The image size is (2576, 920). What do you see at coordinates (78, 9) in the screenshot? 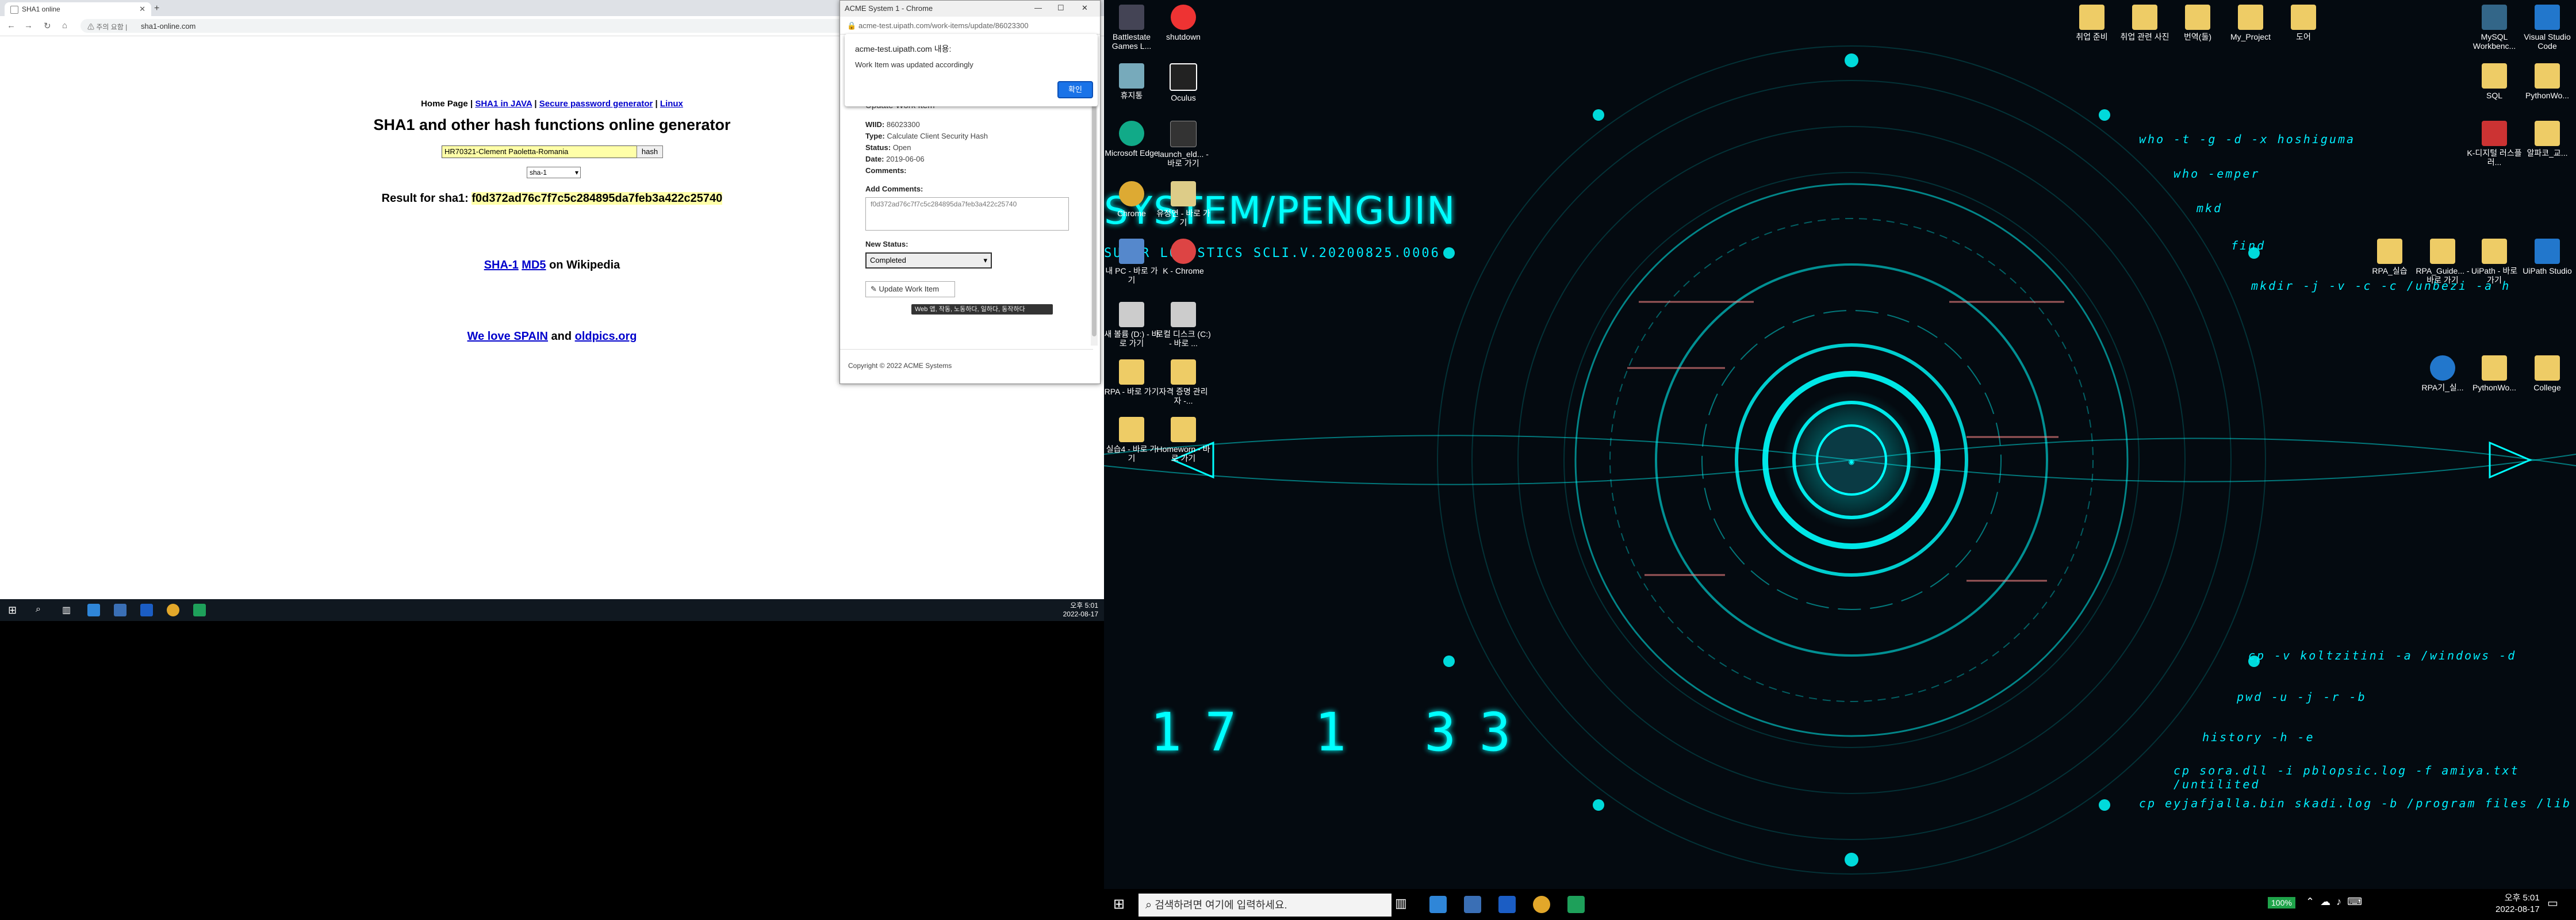
I see `browser-tab: SHA1 online ✕` at bounding box center [78, 9].